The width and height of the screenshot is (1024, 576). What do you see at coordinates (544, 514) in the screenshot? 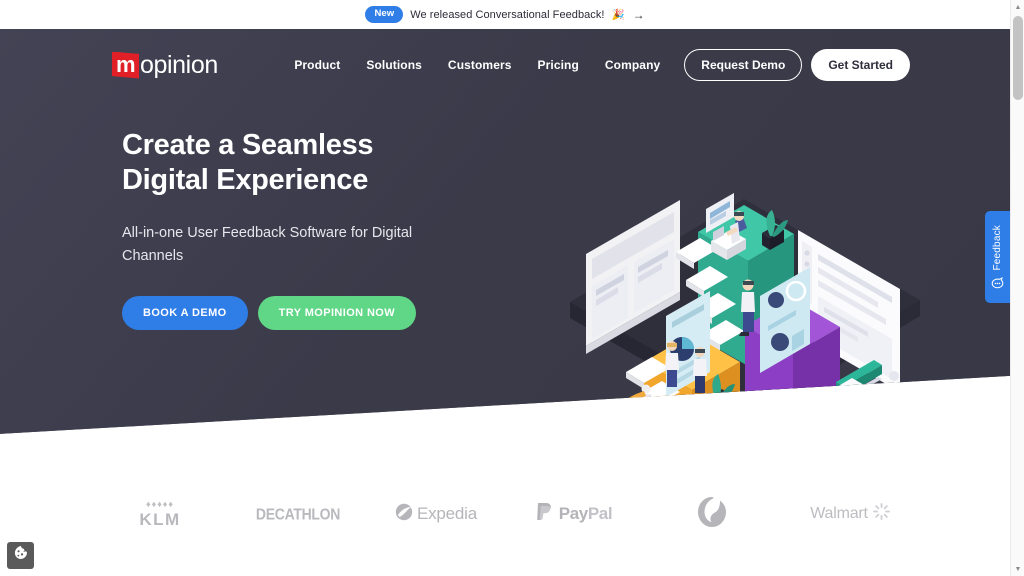
I see `paypal-p-icon` at bounding box center [544, 514].